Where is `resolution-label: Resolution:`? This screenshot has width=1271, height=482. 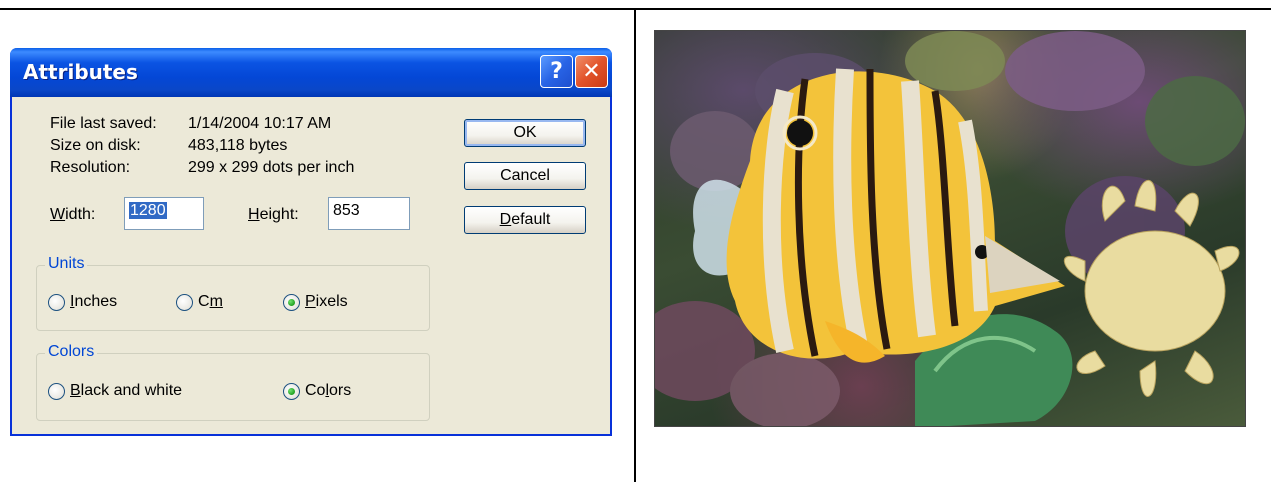
resolution-label: Resolution: is located at coordinates (90, 167).